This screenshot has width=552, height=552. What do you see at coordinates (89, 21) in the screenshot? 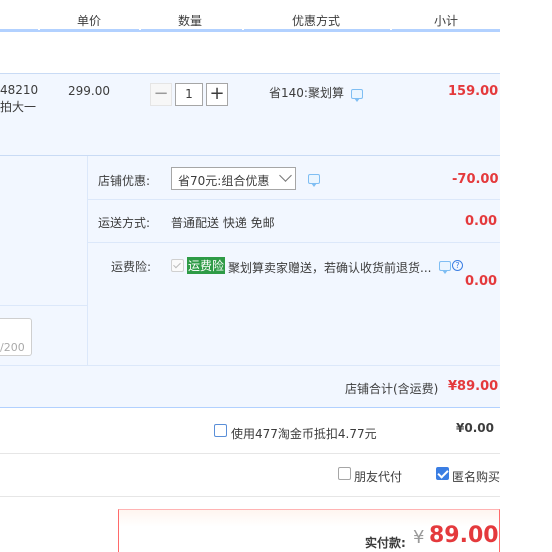
I see `header-price: 单价` at bounding box center [89, 21].